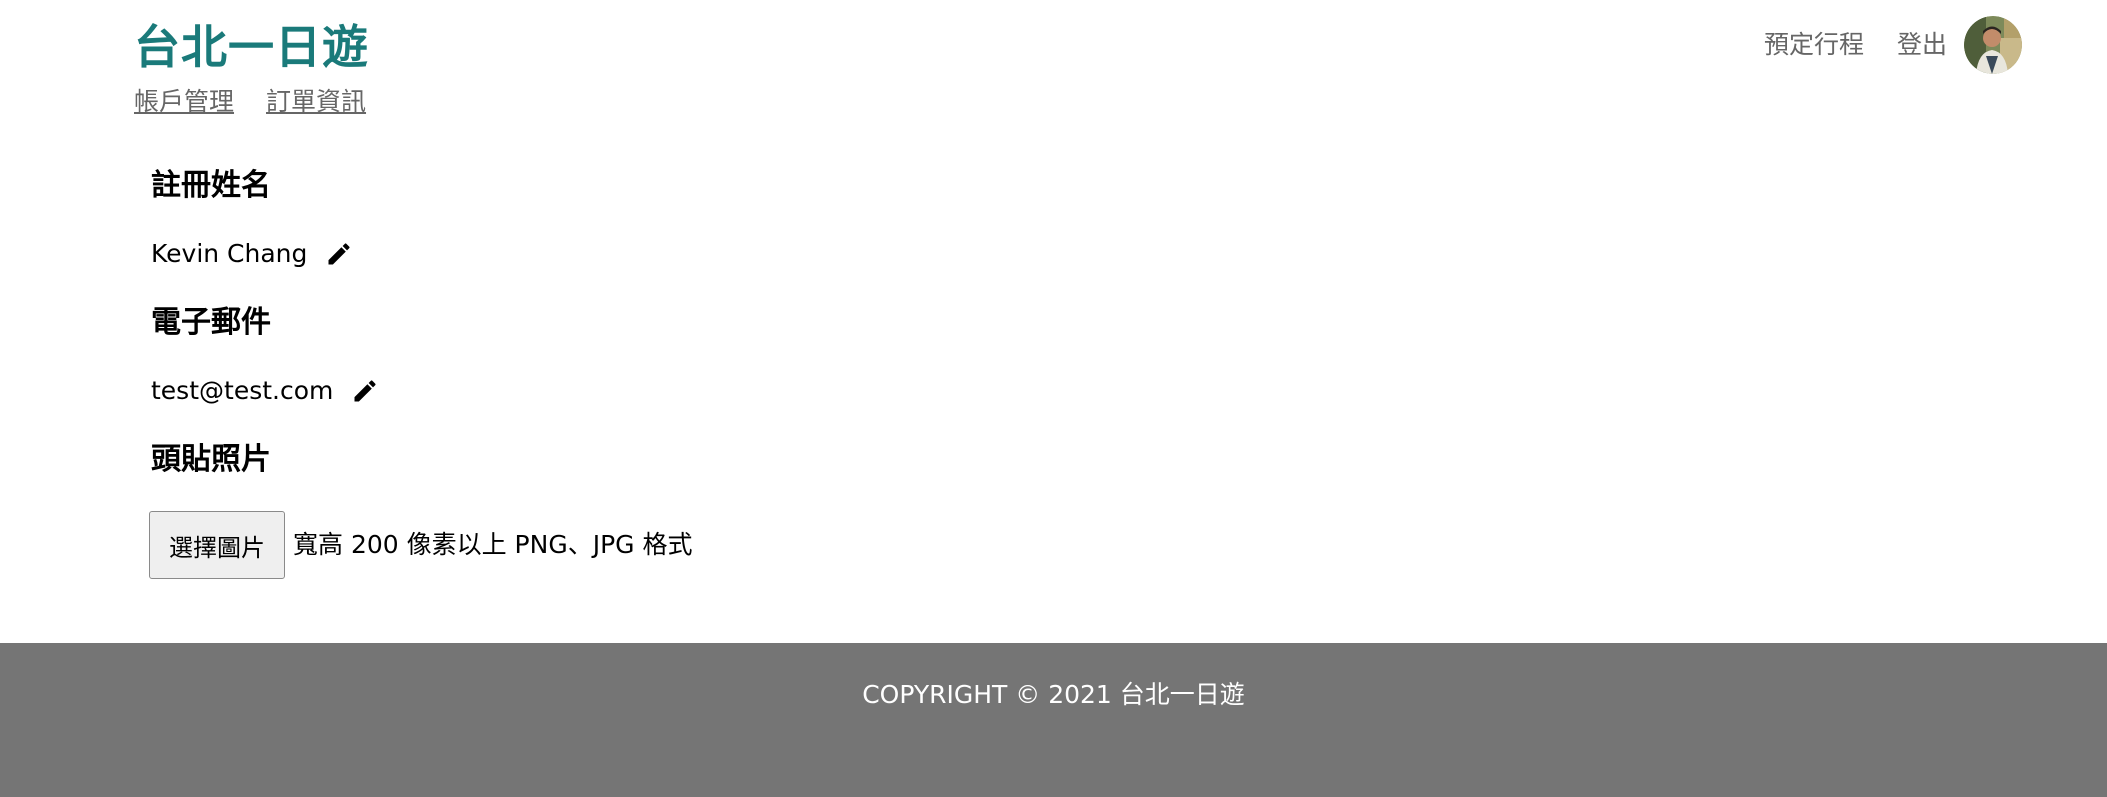  Describe the element at coordinates (211, 322) in the screenshot. I see `email-section-title: 電子郵件` at that location.